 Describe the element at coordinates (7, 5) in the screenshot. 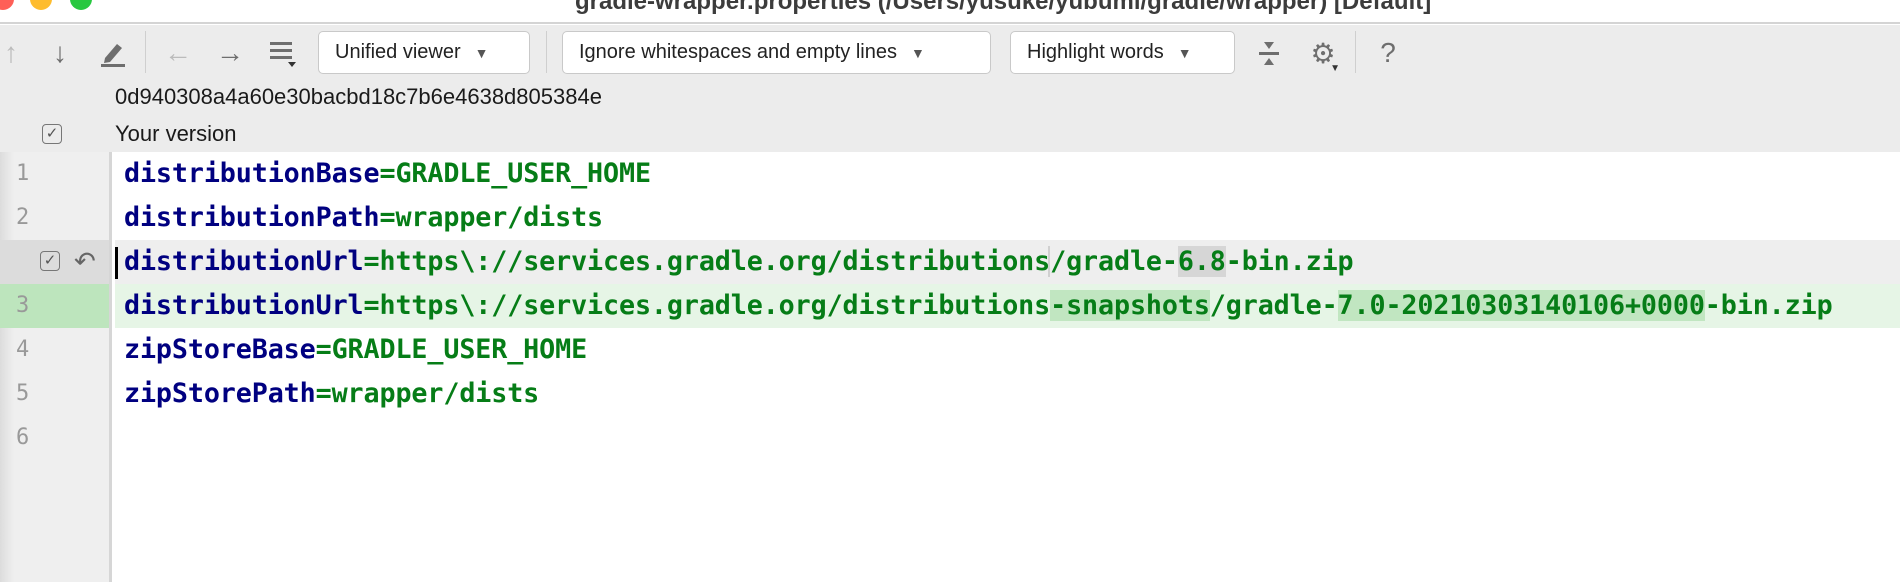

I see `close-window-button` at that location.